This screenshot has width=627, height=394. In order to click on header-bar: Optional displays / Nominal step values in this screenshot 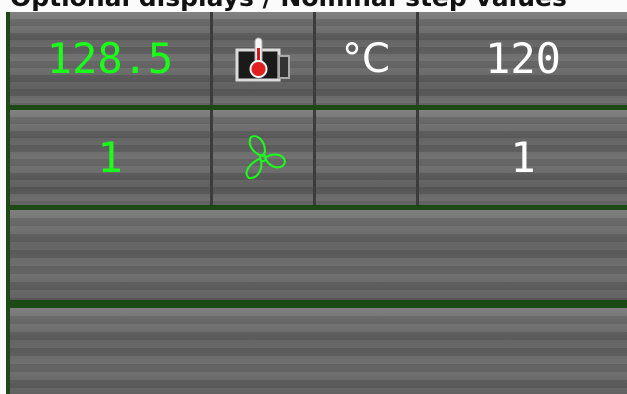, I will do `click(313, 6)`.